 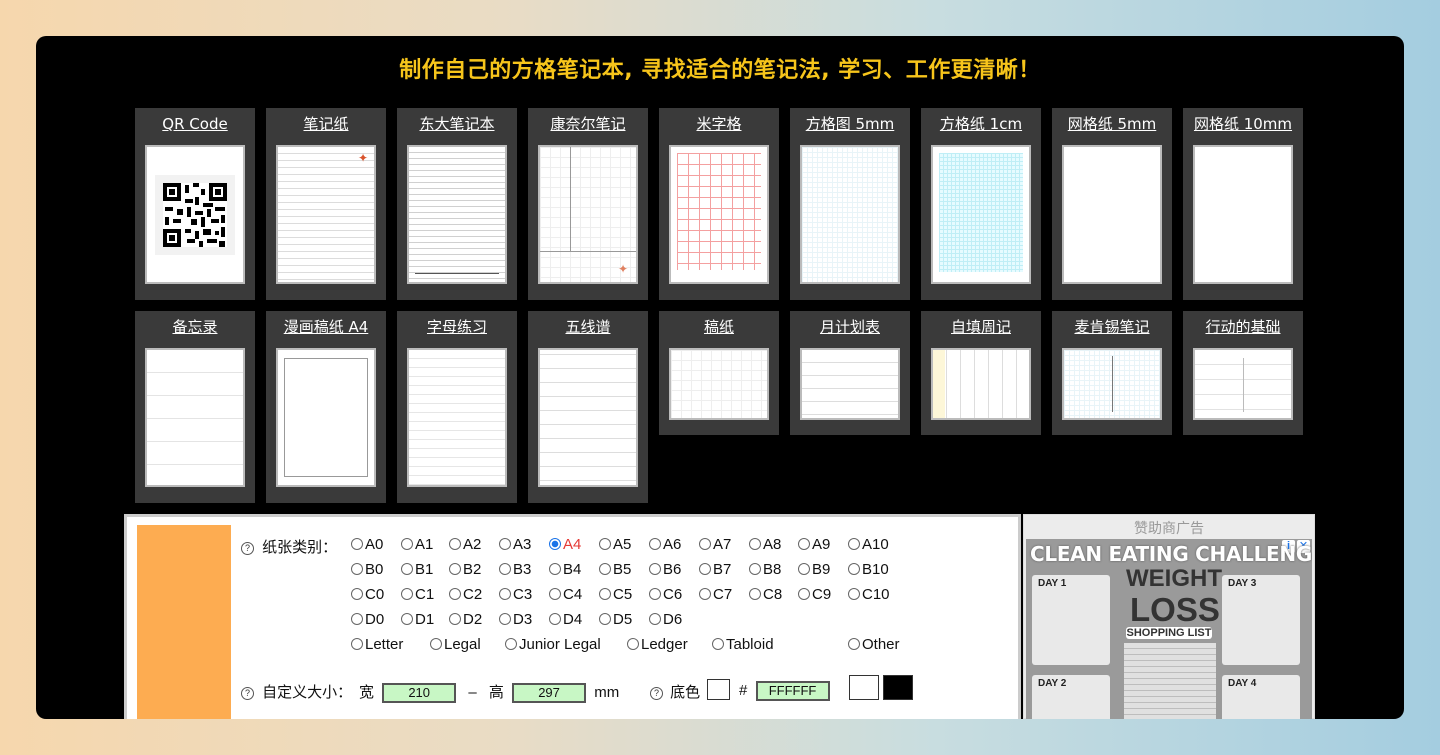 I want to click on template-card-mckinsey-notes: 麦肯锡笔记, so click(x=1112, y=373).